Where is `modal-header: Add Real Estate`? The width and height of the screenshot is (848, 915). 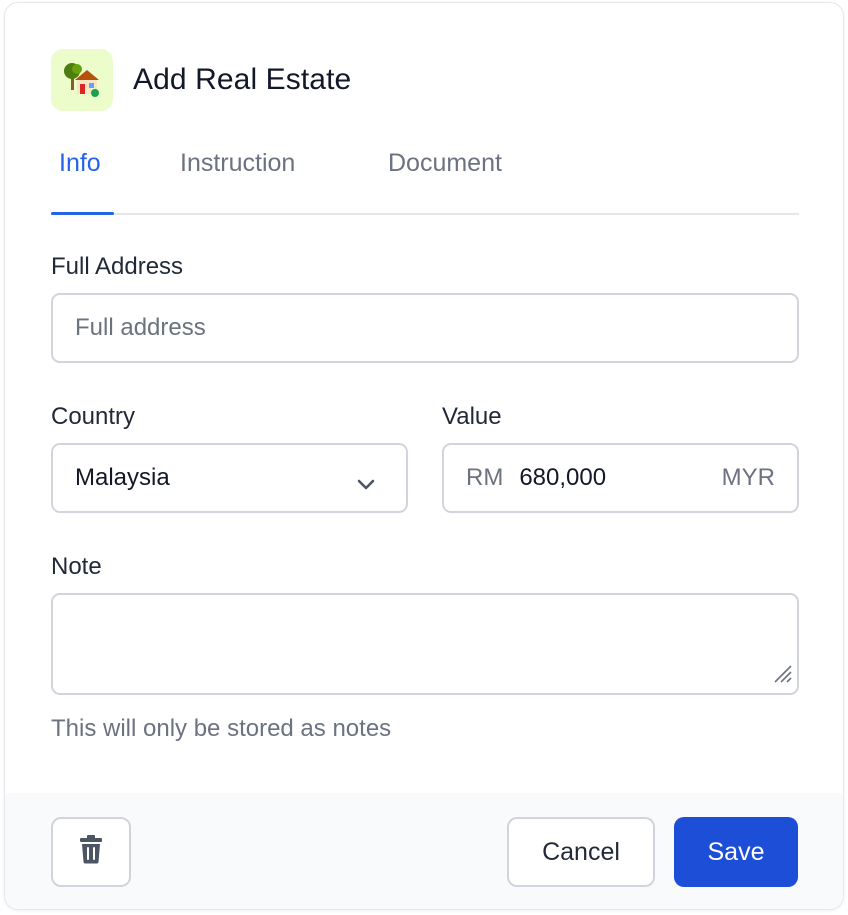 modal-header: Add Real Estate is located at coordinates (201, 80).